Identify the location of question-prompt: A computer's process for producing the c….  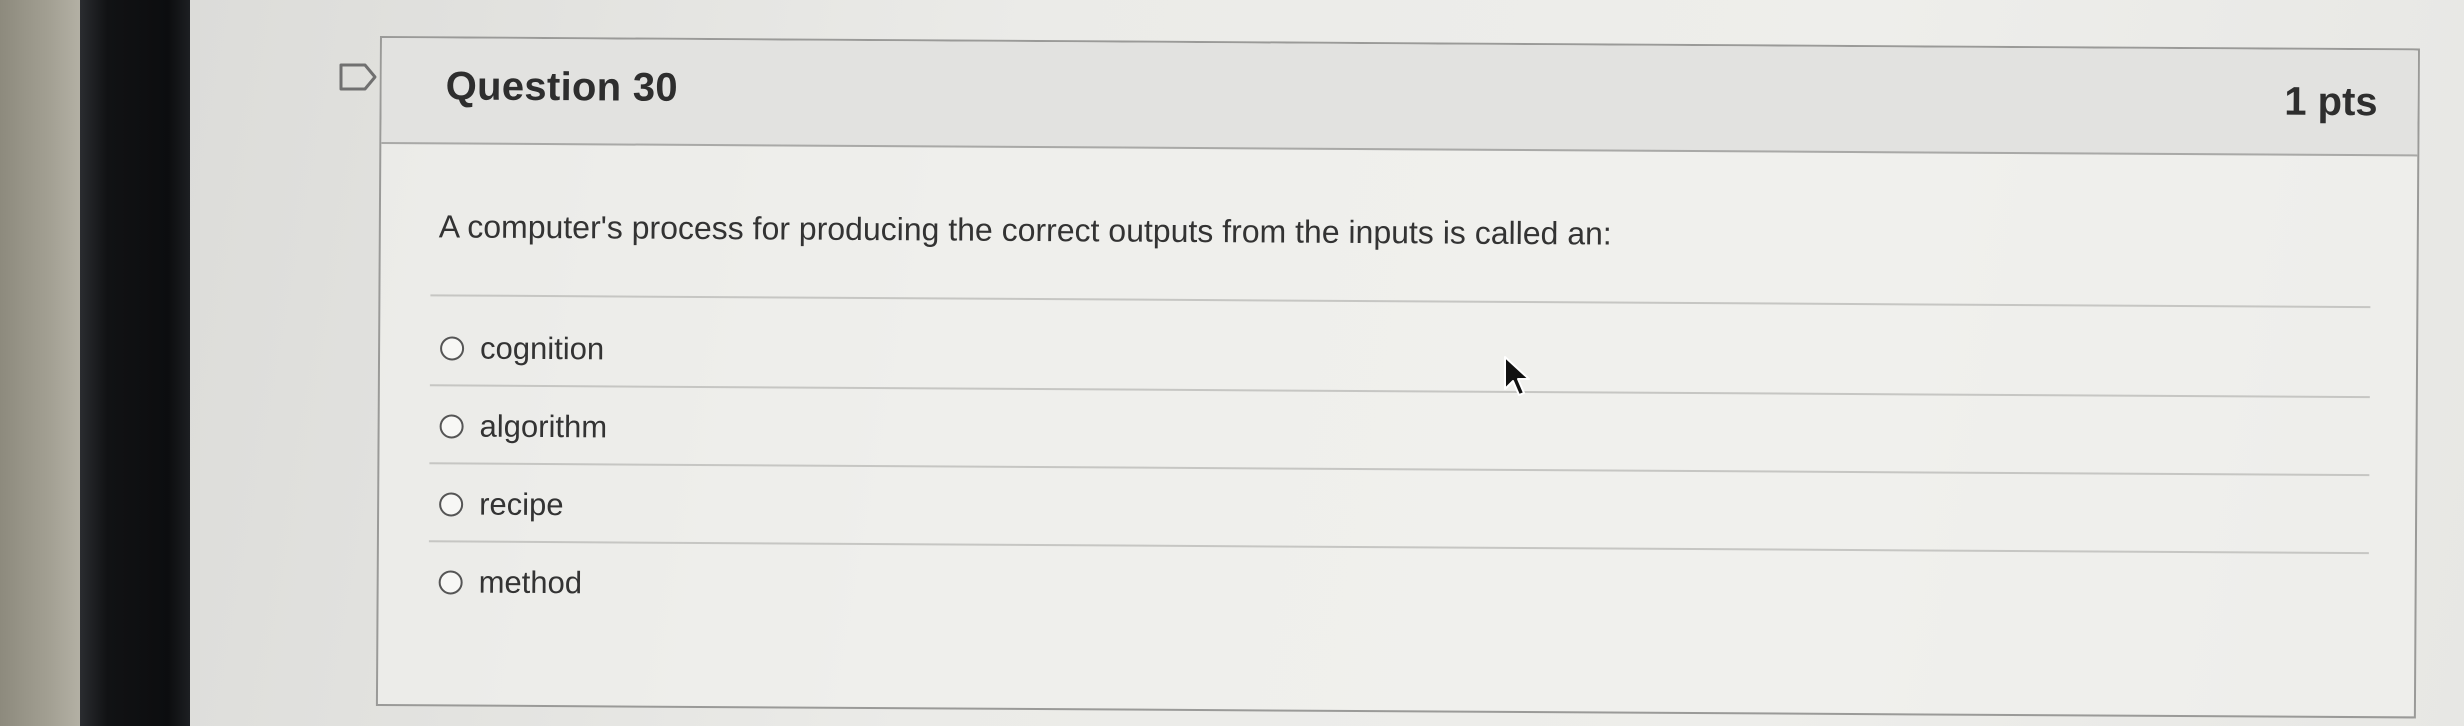
(1025, 230).